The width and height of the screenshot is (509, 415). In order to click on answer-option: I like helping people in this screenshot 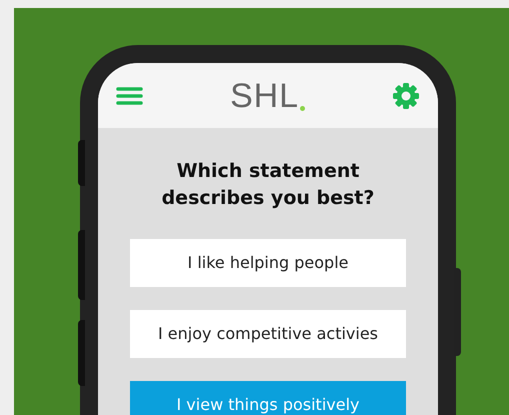, I will do `click(268, 263)`.